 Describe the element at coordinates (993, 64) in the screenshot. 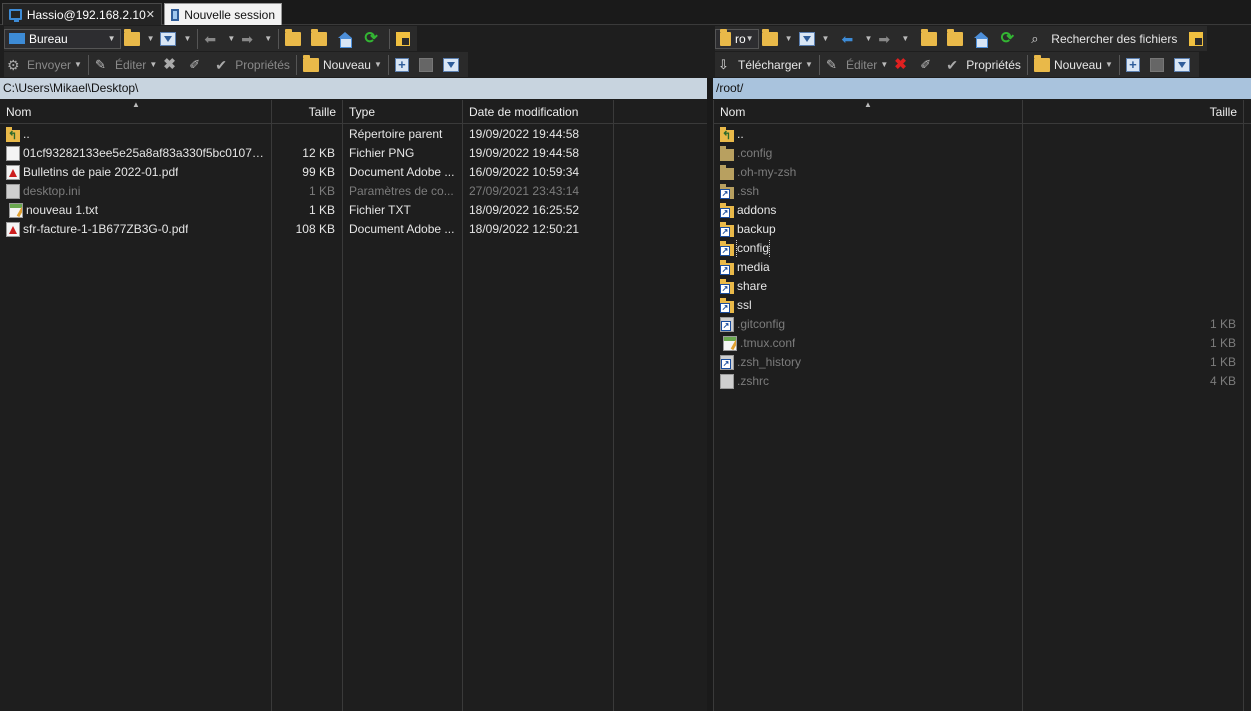

I see `properties-label: Propriétés` at that location.